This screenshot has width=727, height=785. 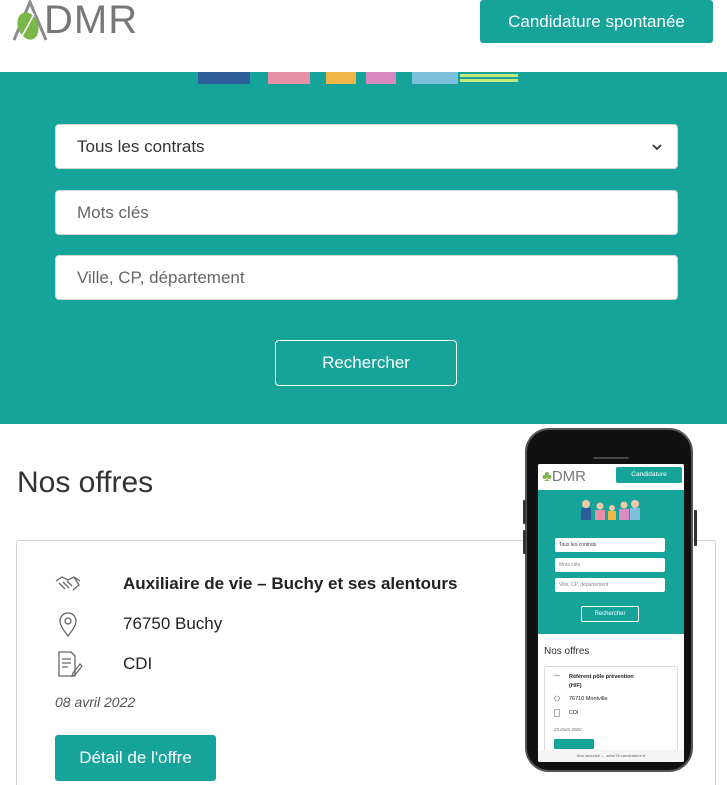 What do you see at coordinates (141, 146) in the screenshot?
I see `contract-select-value: Tous les contrats` at bounding box center [141, 146].